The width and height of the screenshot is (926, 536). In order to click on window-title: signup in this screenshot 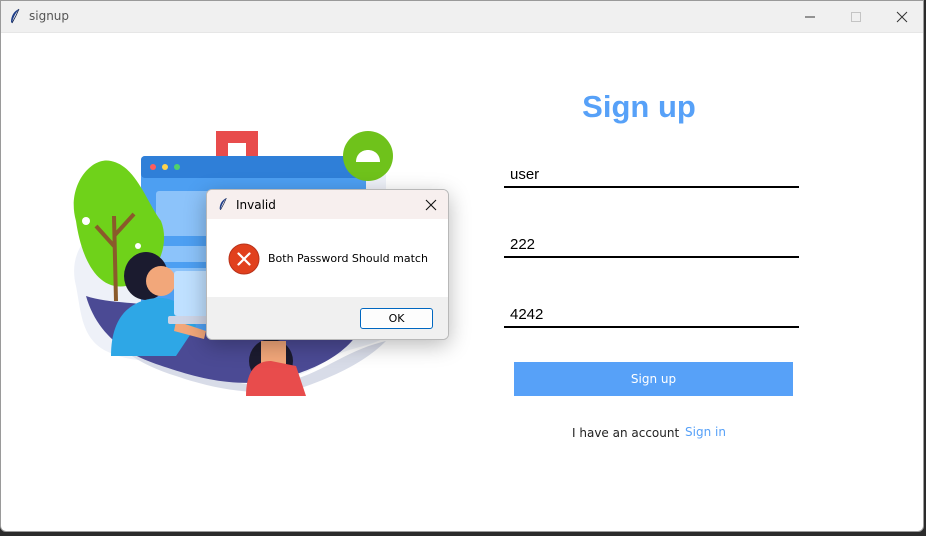, I will do `click(49, 16)`.